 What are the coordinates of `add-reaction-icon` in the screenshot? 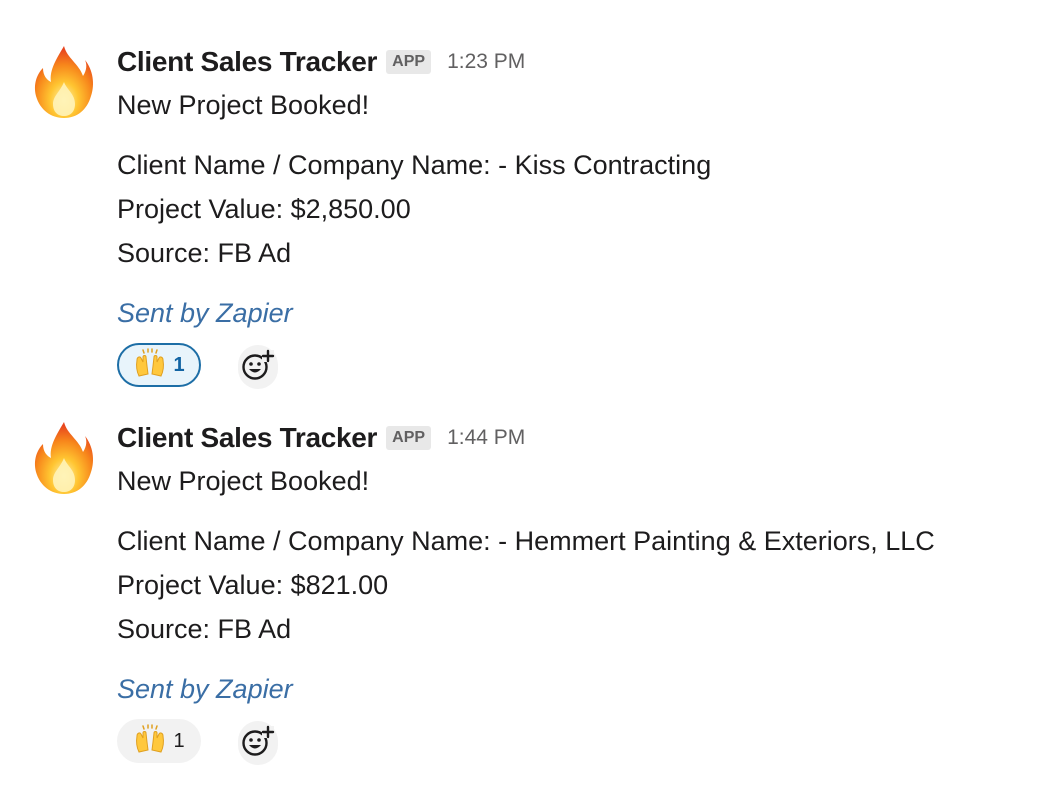 It's located at (258, 743).